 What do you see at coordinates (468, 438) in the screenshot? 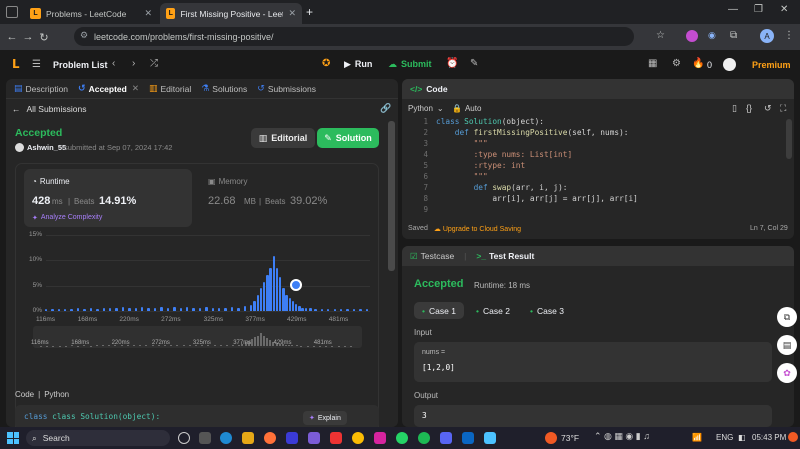
I see `linkedin-icon` at bounding box center [468, 438].